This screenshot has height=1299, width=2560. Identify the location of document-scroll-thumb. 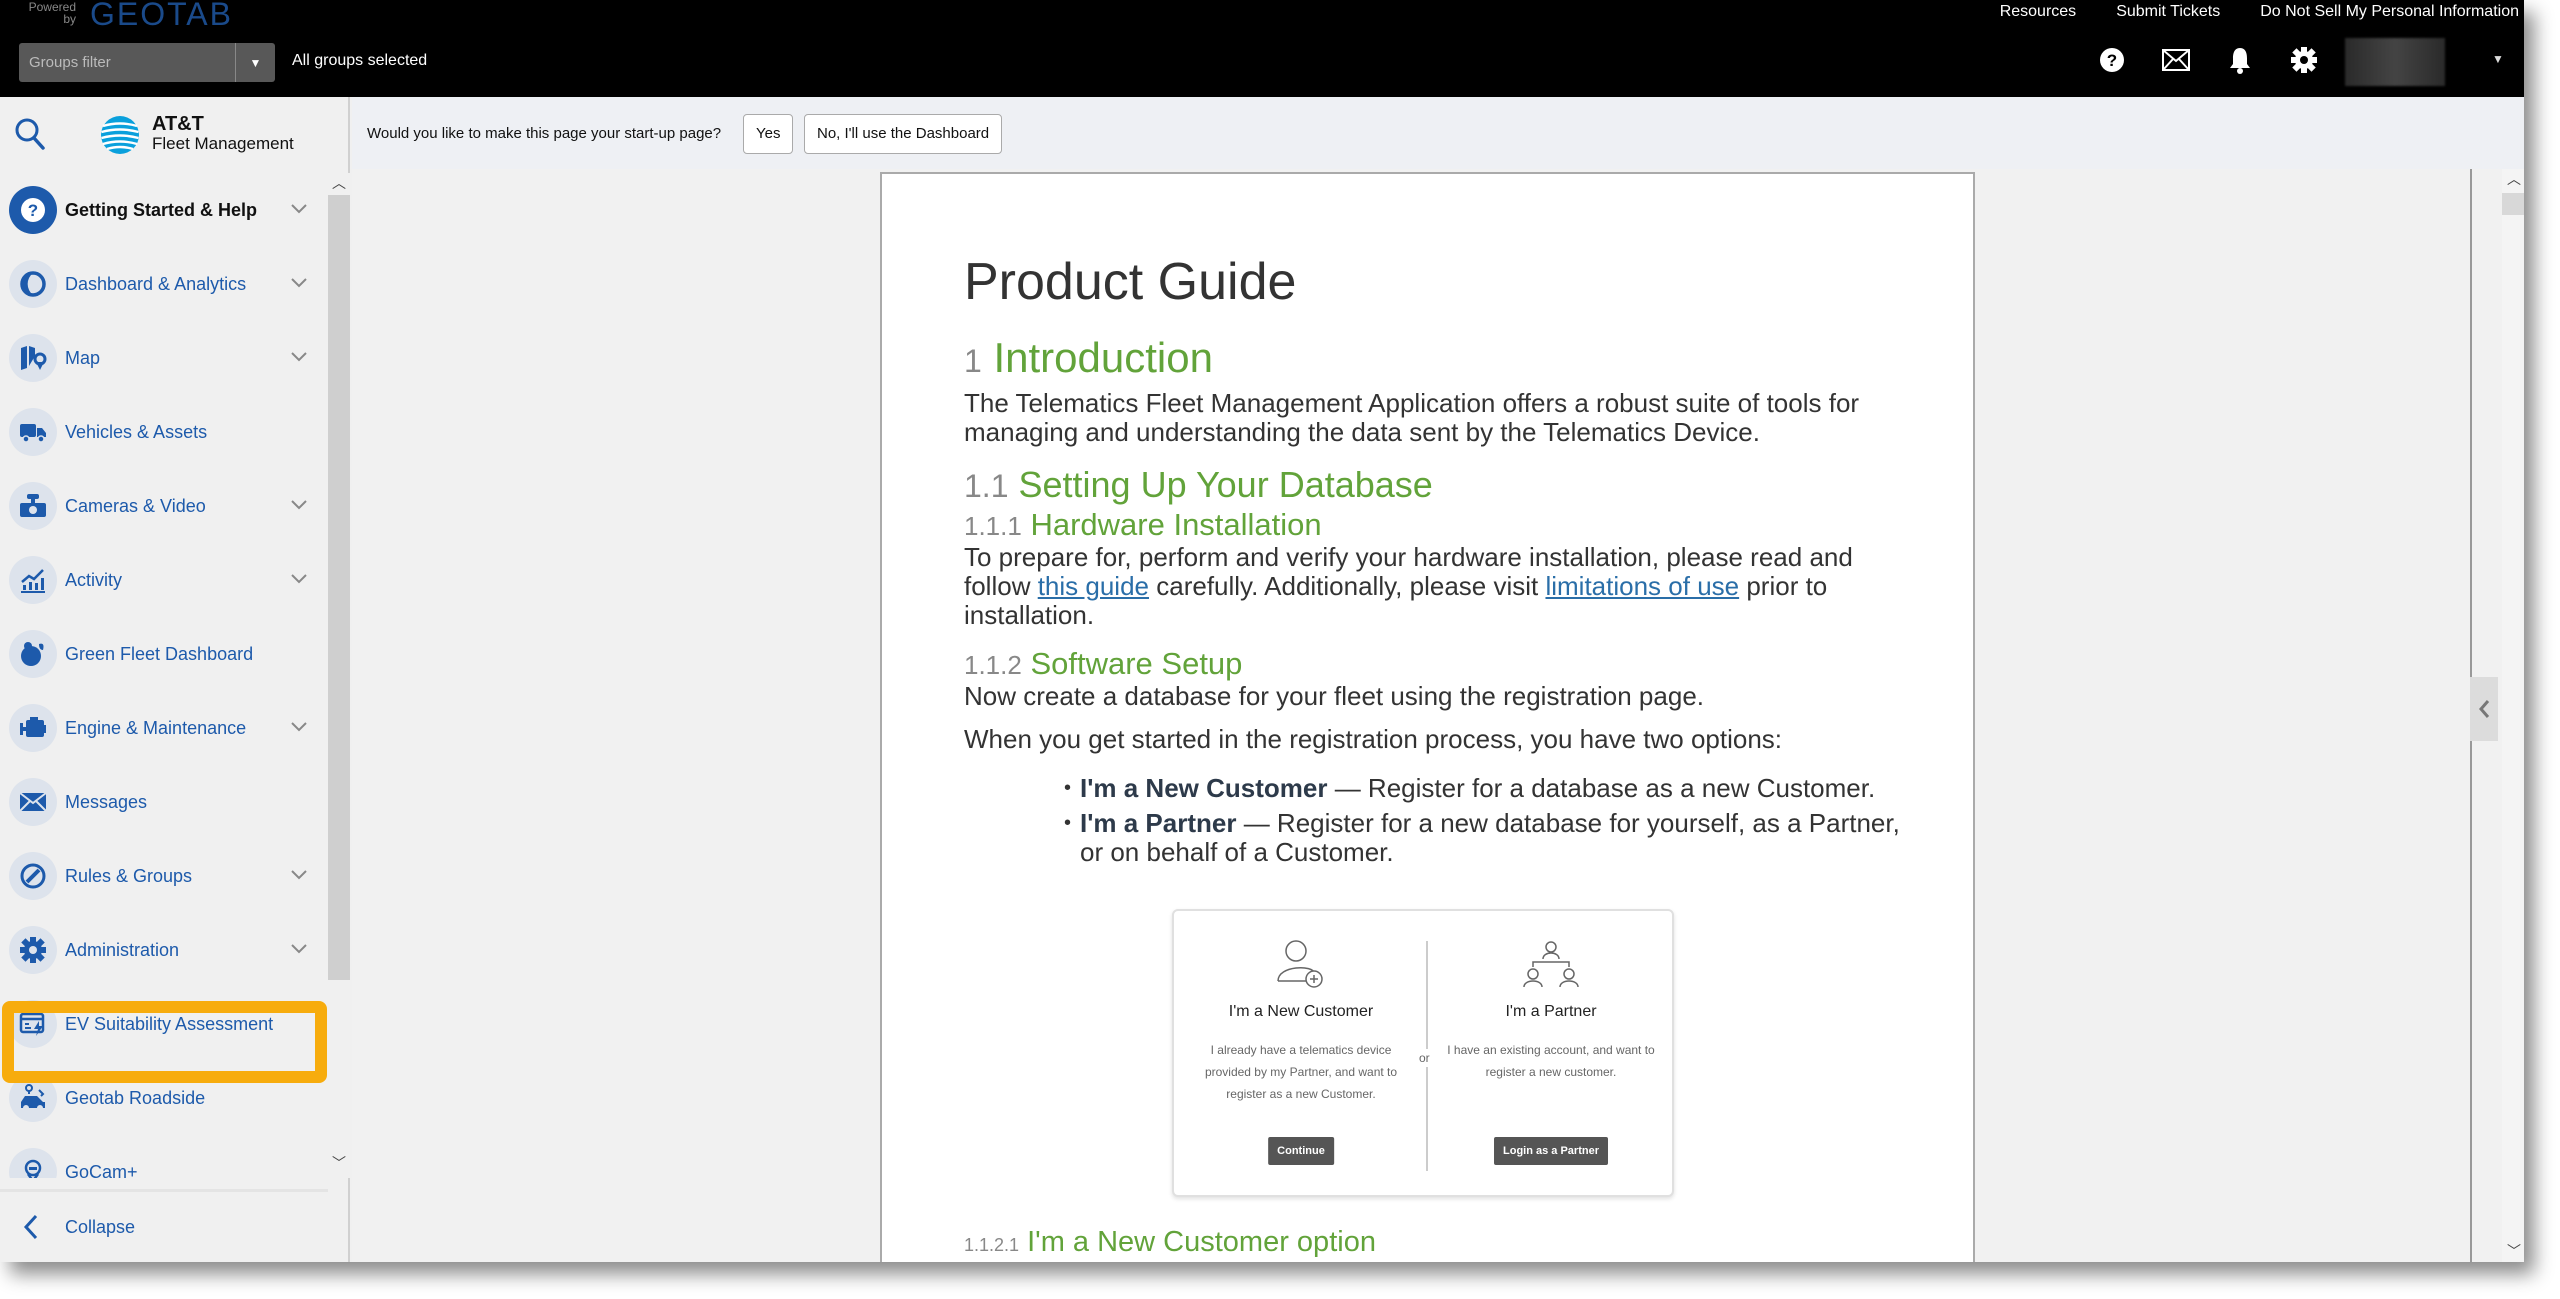
(2513, 204).